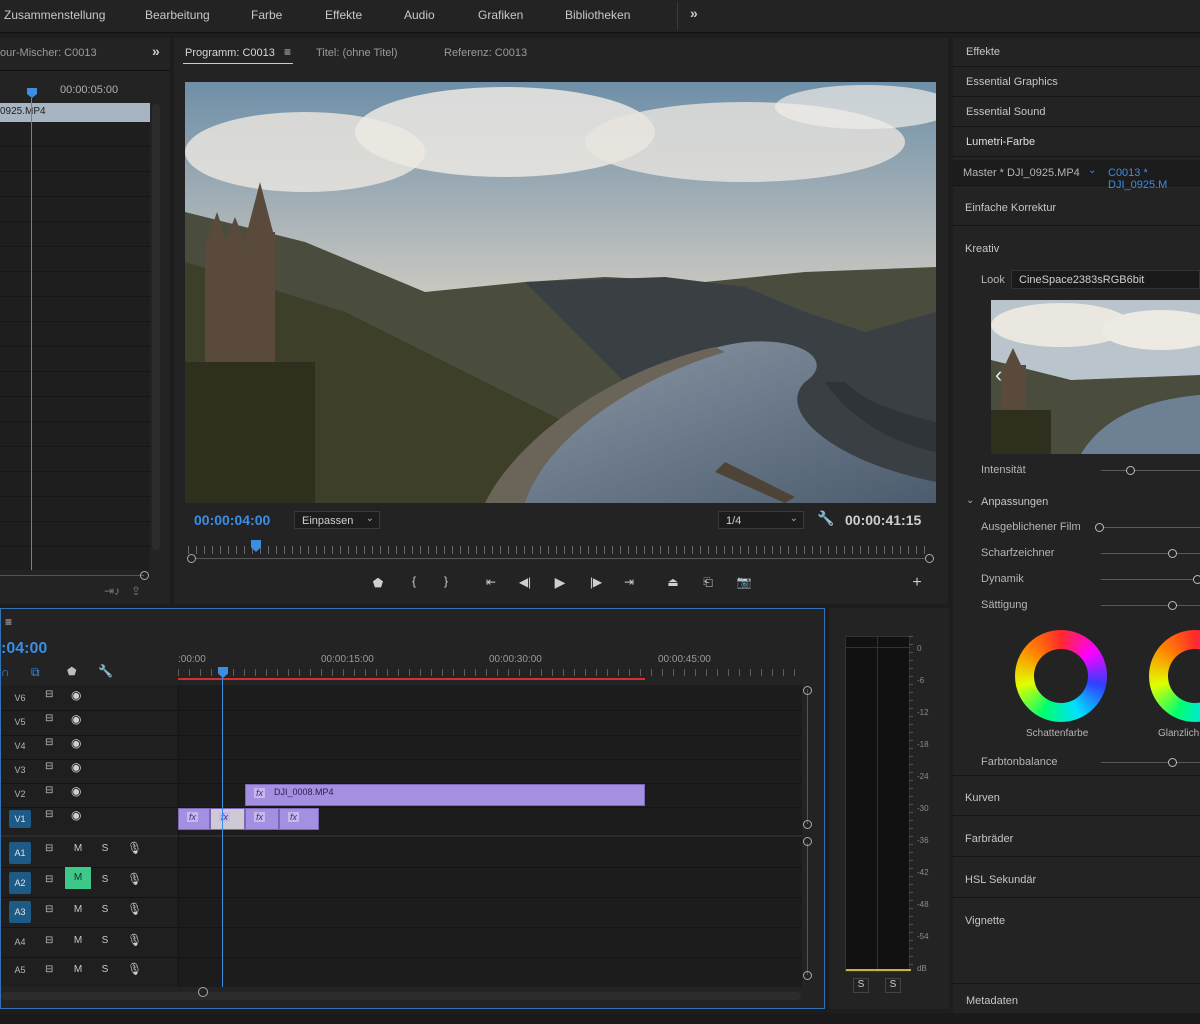 The image size is (1200, 1024). Describe the element at coordinates (596, 582) in the screenshot. I see `step-forward-icon: |▶` at that location.